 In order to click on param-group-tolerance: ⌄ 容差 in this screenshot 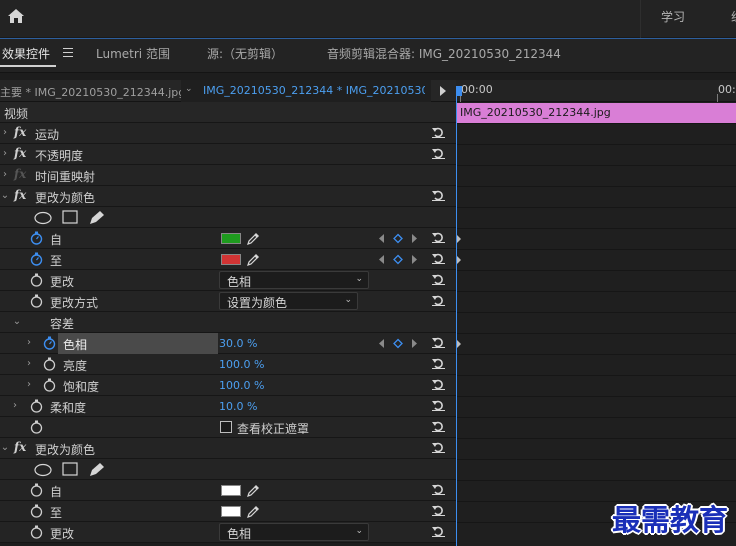, I will do `click(228, 322)`.